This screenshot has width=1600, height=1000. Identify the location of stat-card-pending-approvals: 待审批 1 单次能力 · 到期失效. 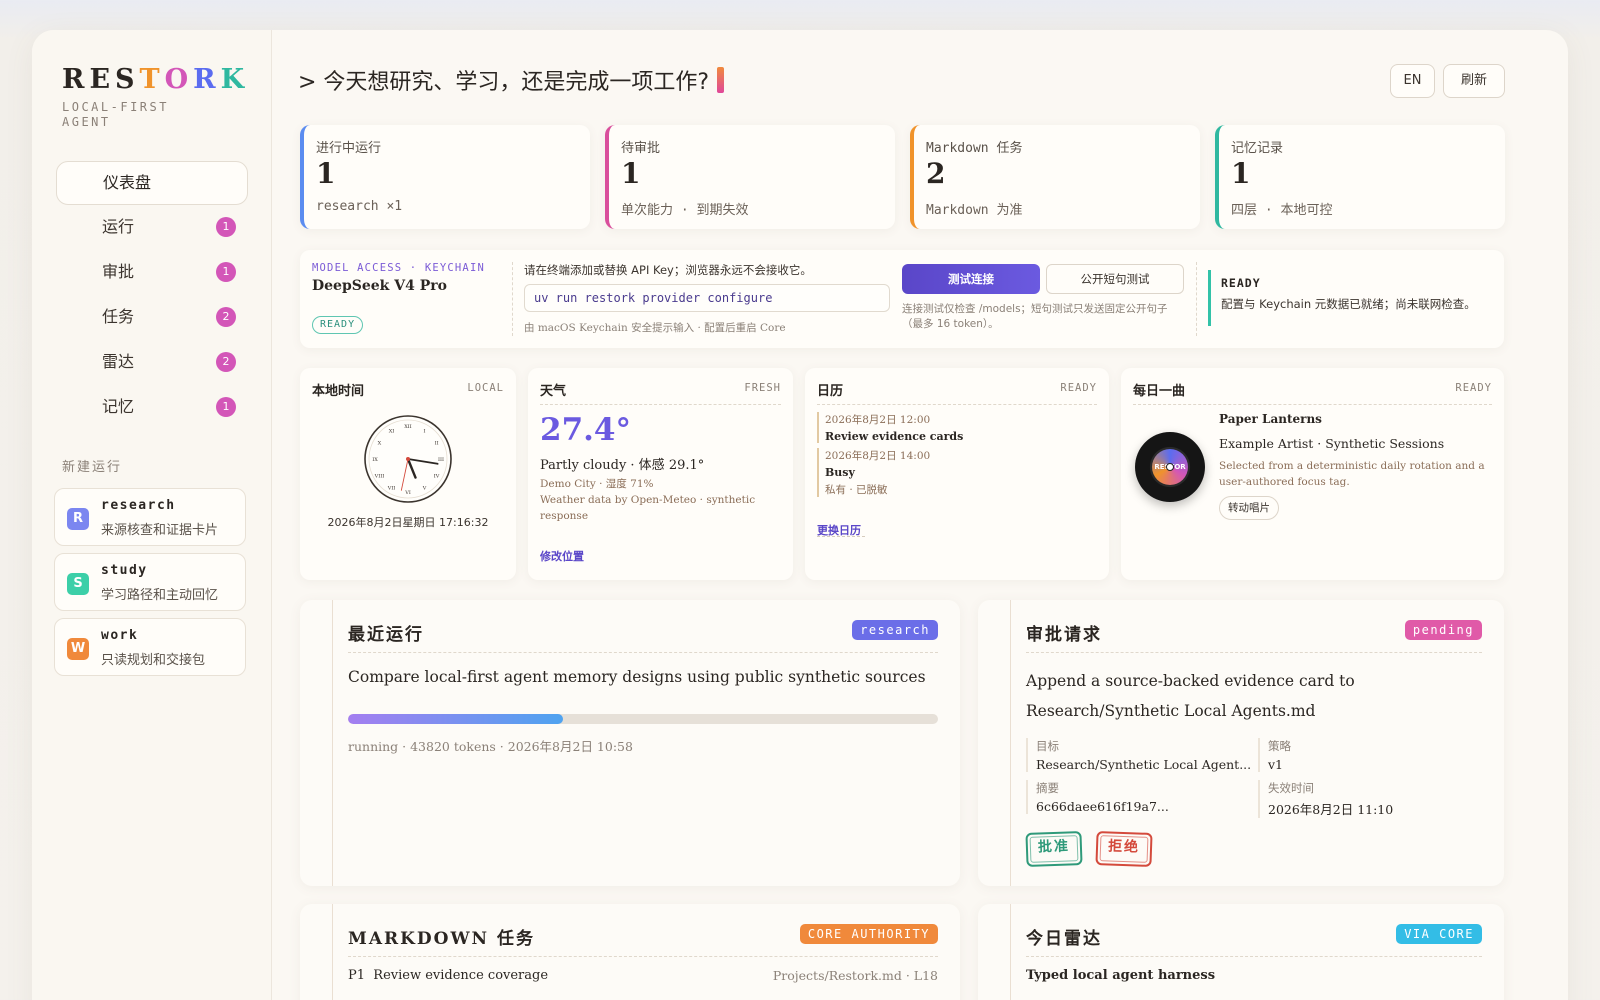
(750, 177).